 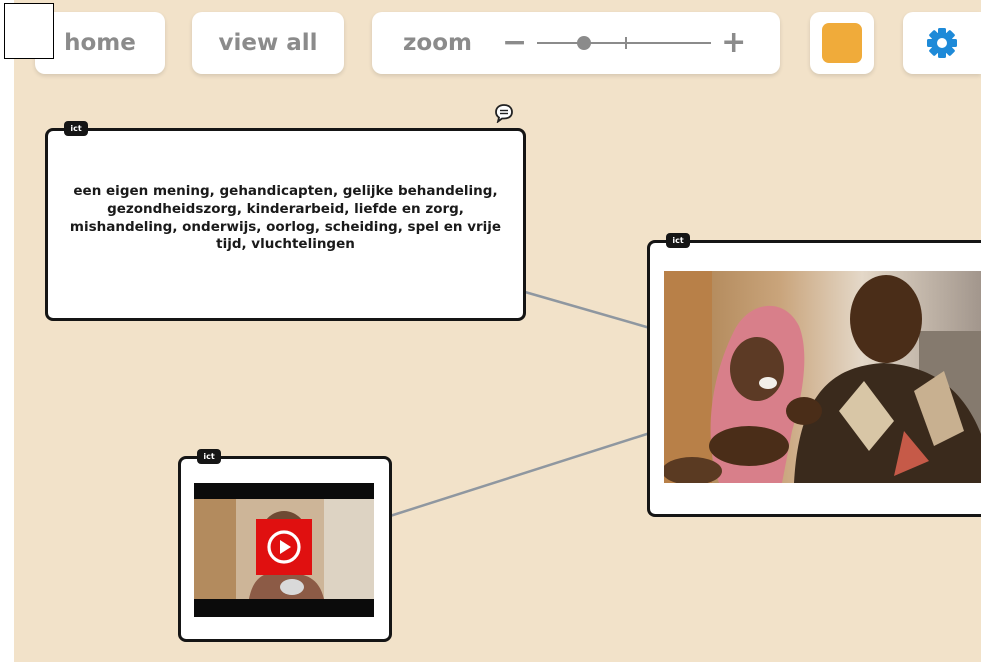 I want to click on color-swatch, so click(x=842, y=43).